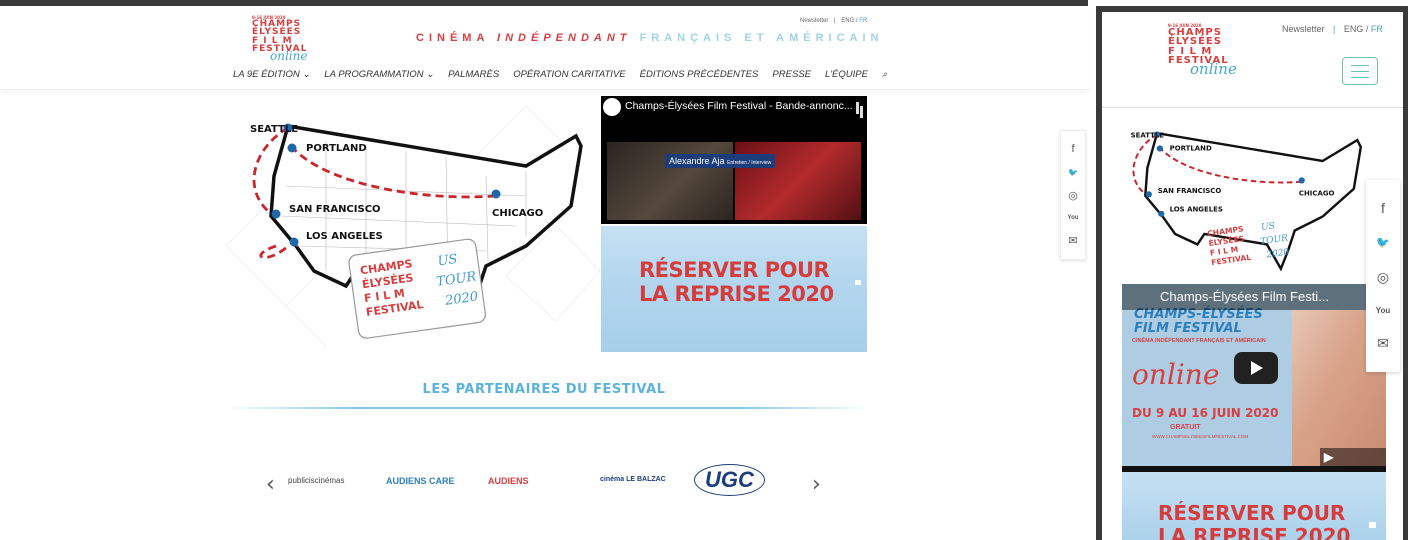  I want to click on video-lower-third: Alexandre Aja Entretien / Interview, so click(720, 161).